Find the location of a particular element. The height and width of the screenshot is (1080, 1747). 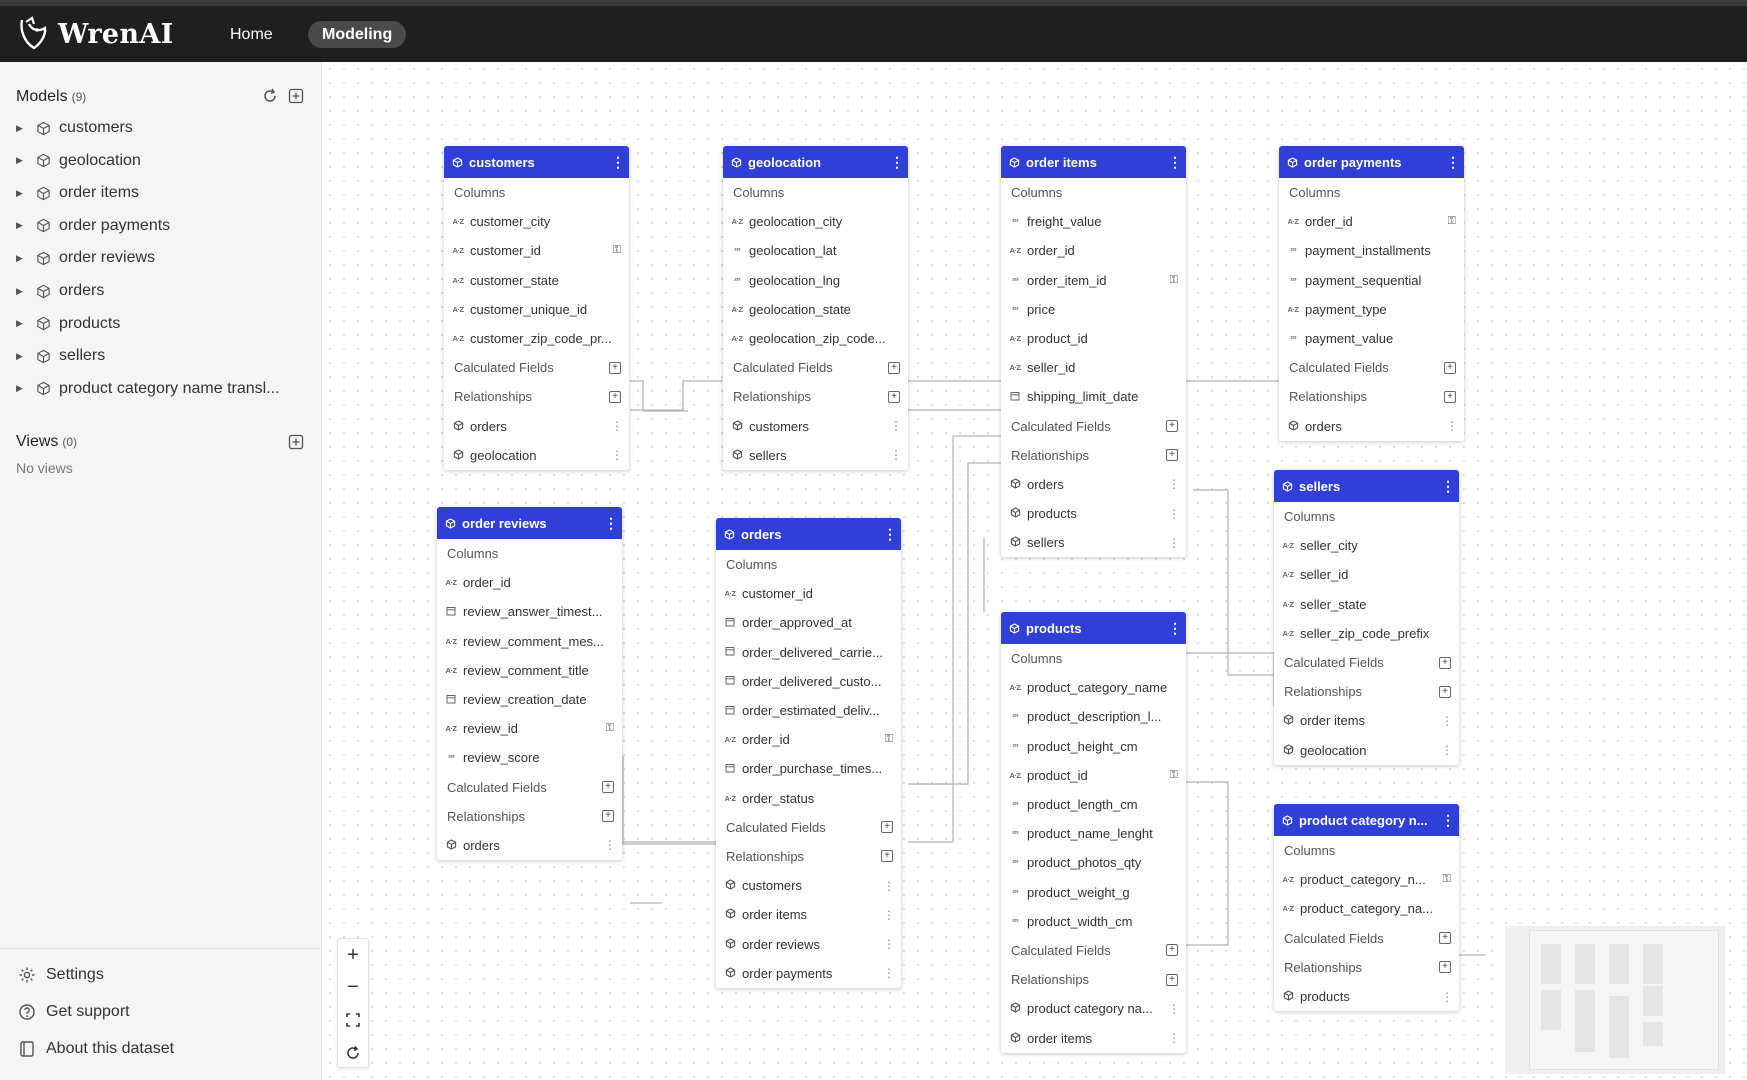

column-row: ¹²³ geolocation_lat is located at coordinates (815, 250).